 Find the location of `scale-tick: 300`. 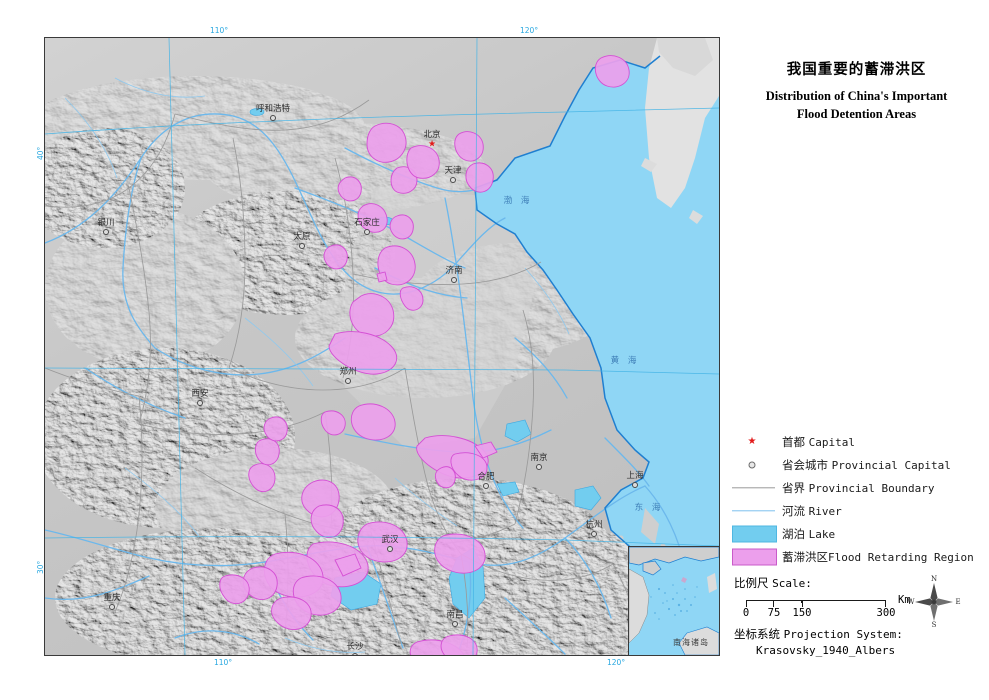

scale-tick: 300 is located at coordinates (886, 613).